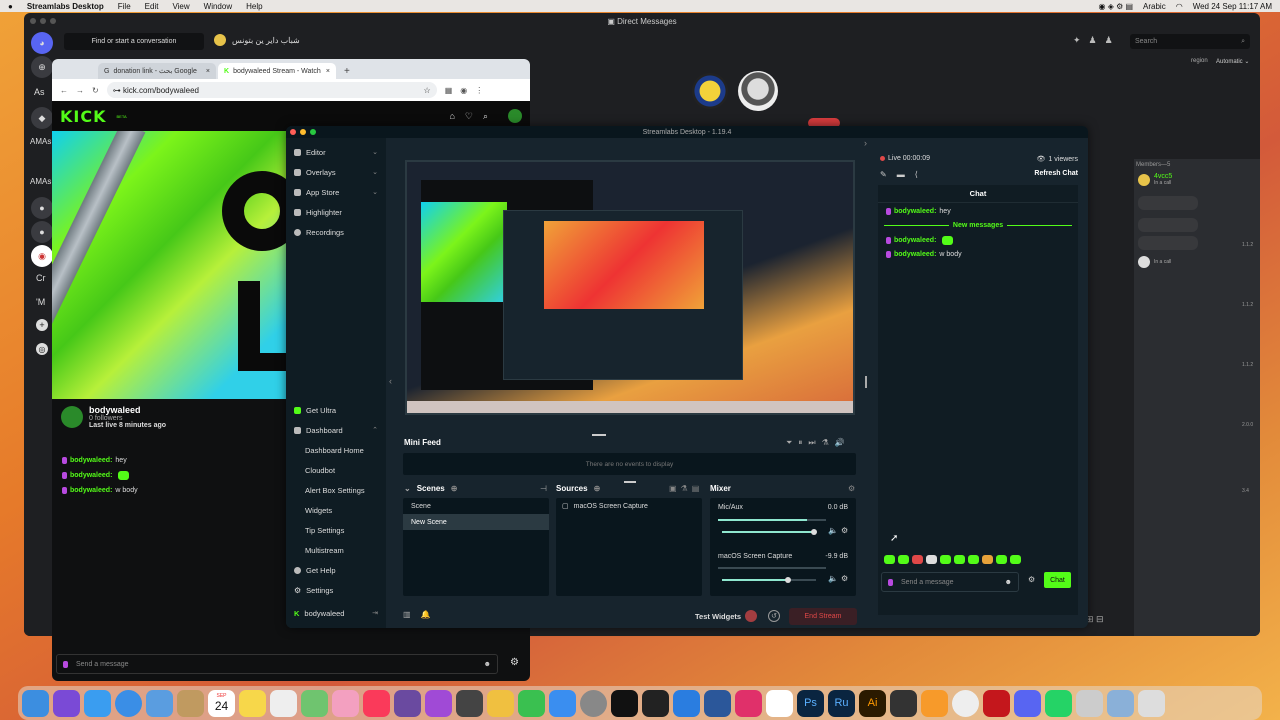  I want to click on discord-search-input: Search ⌕, so click(1190, 41).